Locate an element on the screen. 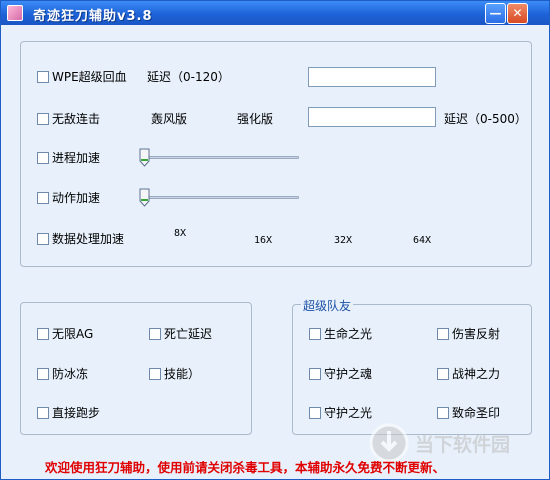 The image size is (550, 480). watermark-text: 当下软件园 is located at coordinates (462, 444).